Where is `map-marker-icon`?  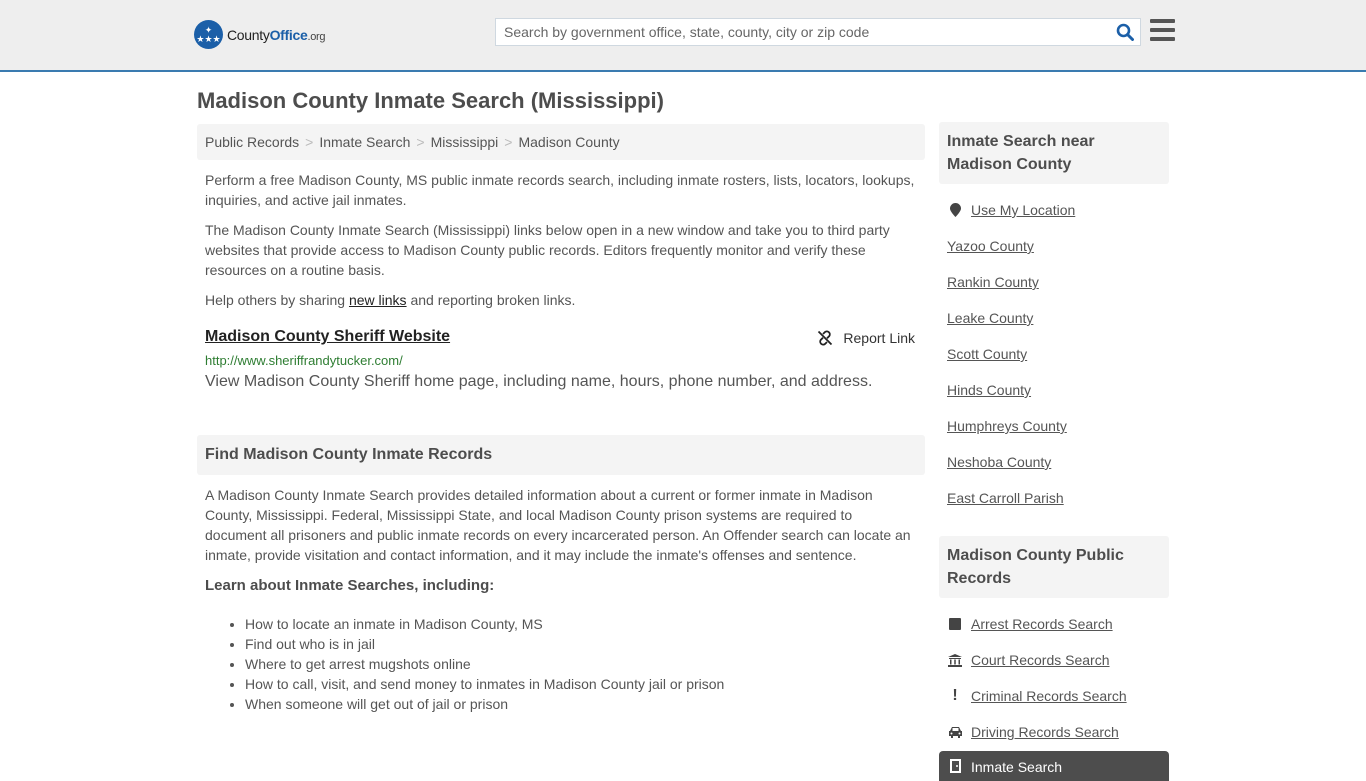
map-marker-icon is located at coordinates (955, 210).